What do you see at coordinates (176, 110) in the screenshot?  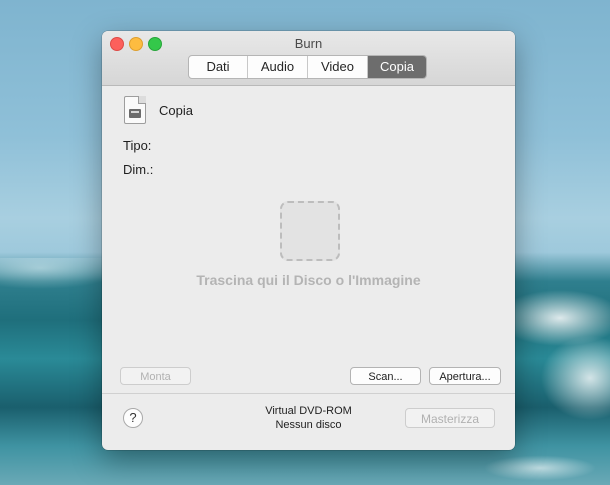 I see `copy-title: Copia` at bounding box center [176, 110].